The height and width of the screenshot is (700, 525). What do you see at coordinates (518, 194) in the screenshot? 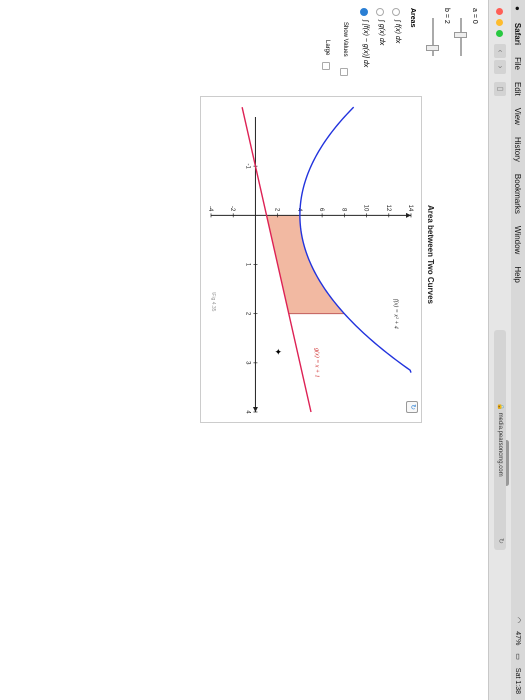
I see `menu-bookmarks: Bookmarks` at bounding box center [518, 194].